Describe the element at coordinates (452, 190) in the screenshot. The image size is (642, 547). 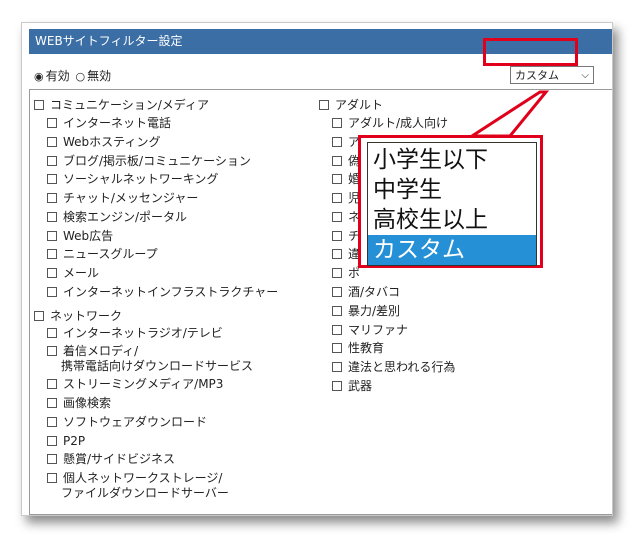
I see `option-junior-high: 中学生` at that location.